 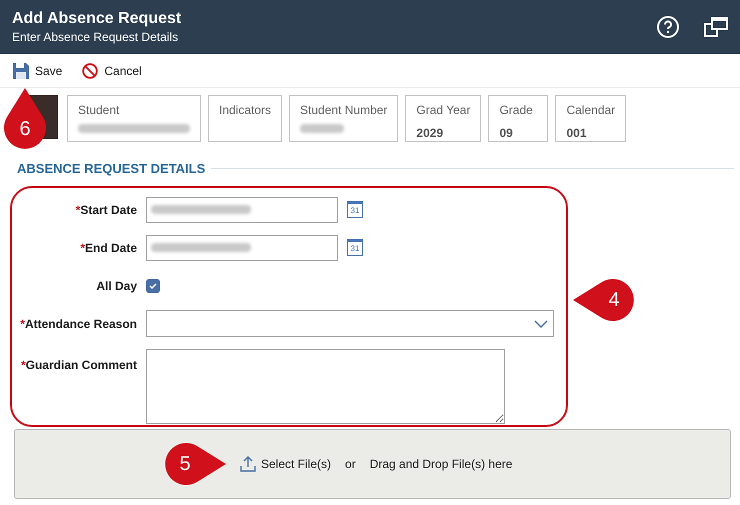 What do you see at coordinates (430, 133) in the screenshot?
I see `card-value: 2029` at bounding box center [430, 133].